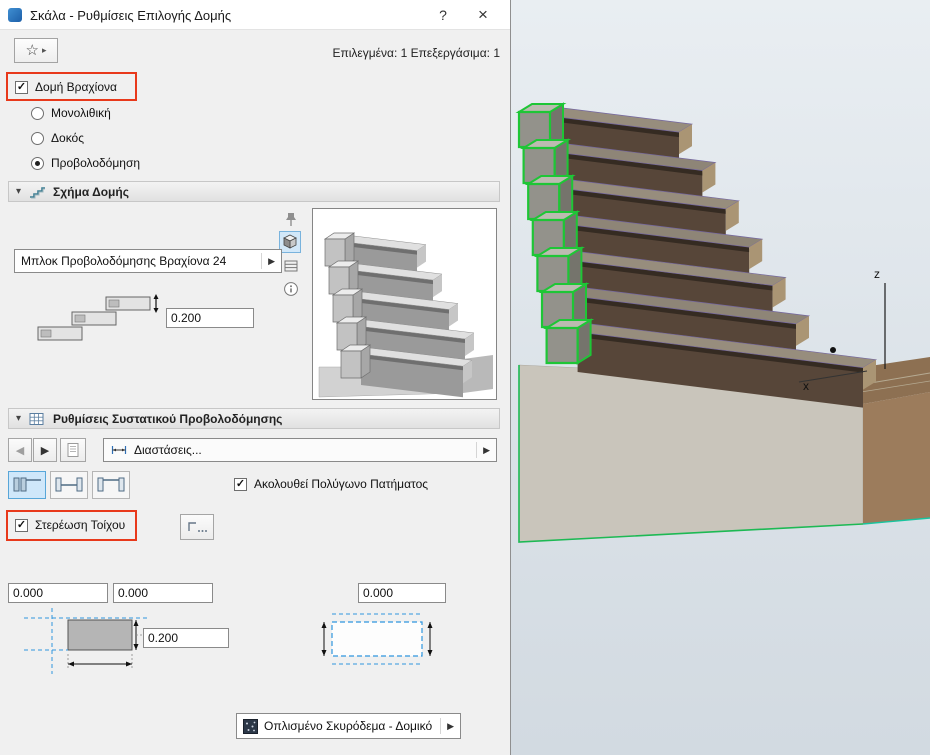 Image resolution: width=930 pixels, height=755 pixels. Describe the element at coordinates (15, 15) in the screenshot. I see `dialog-icon` at that location.